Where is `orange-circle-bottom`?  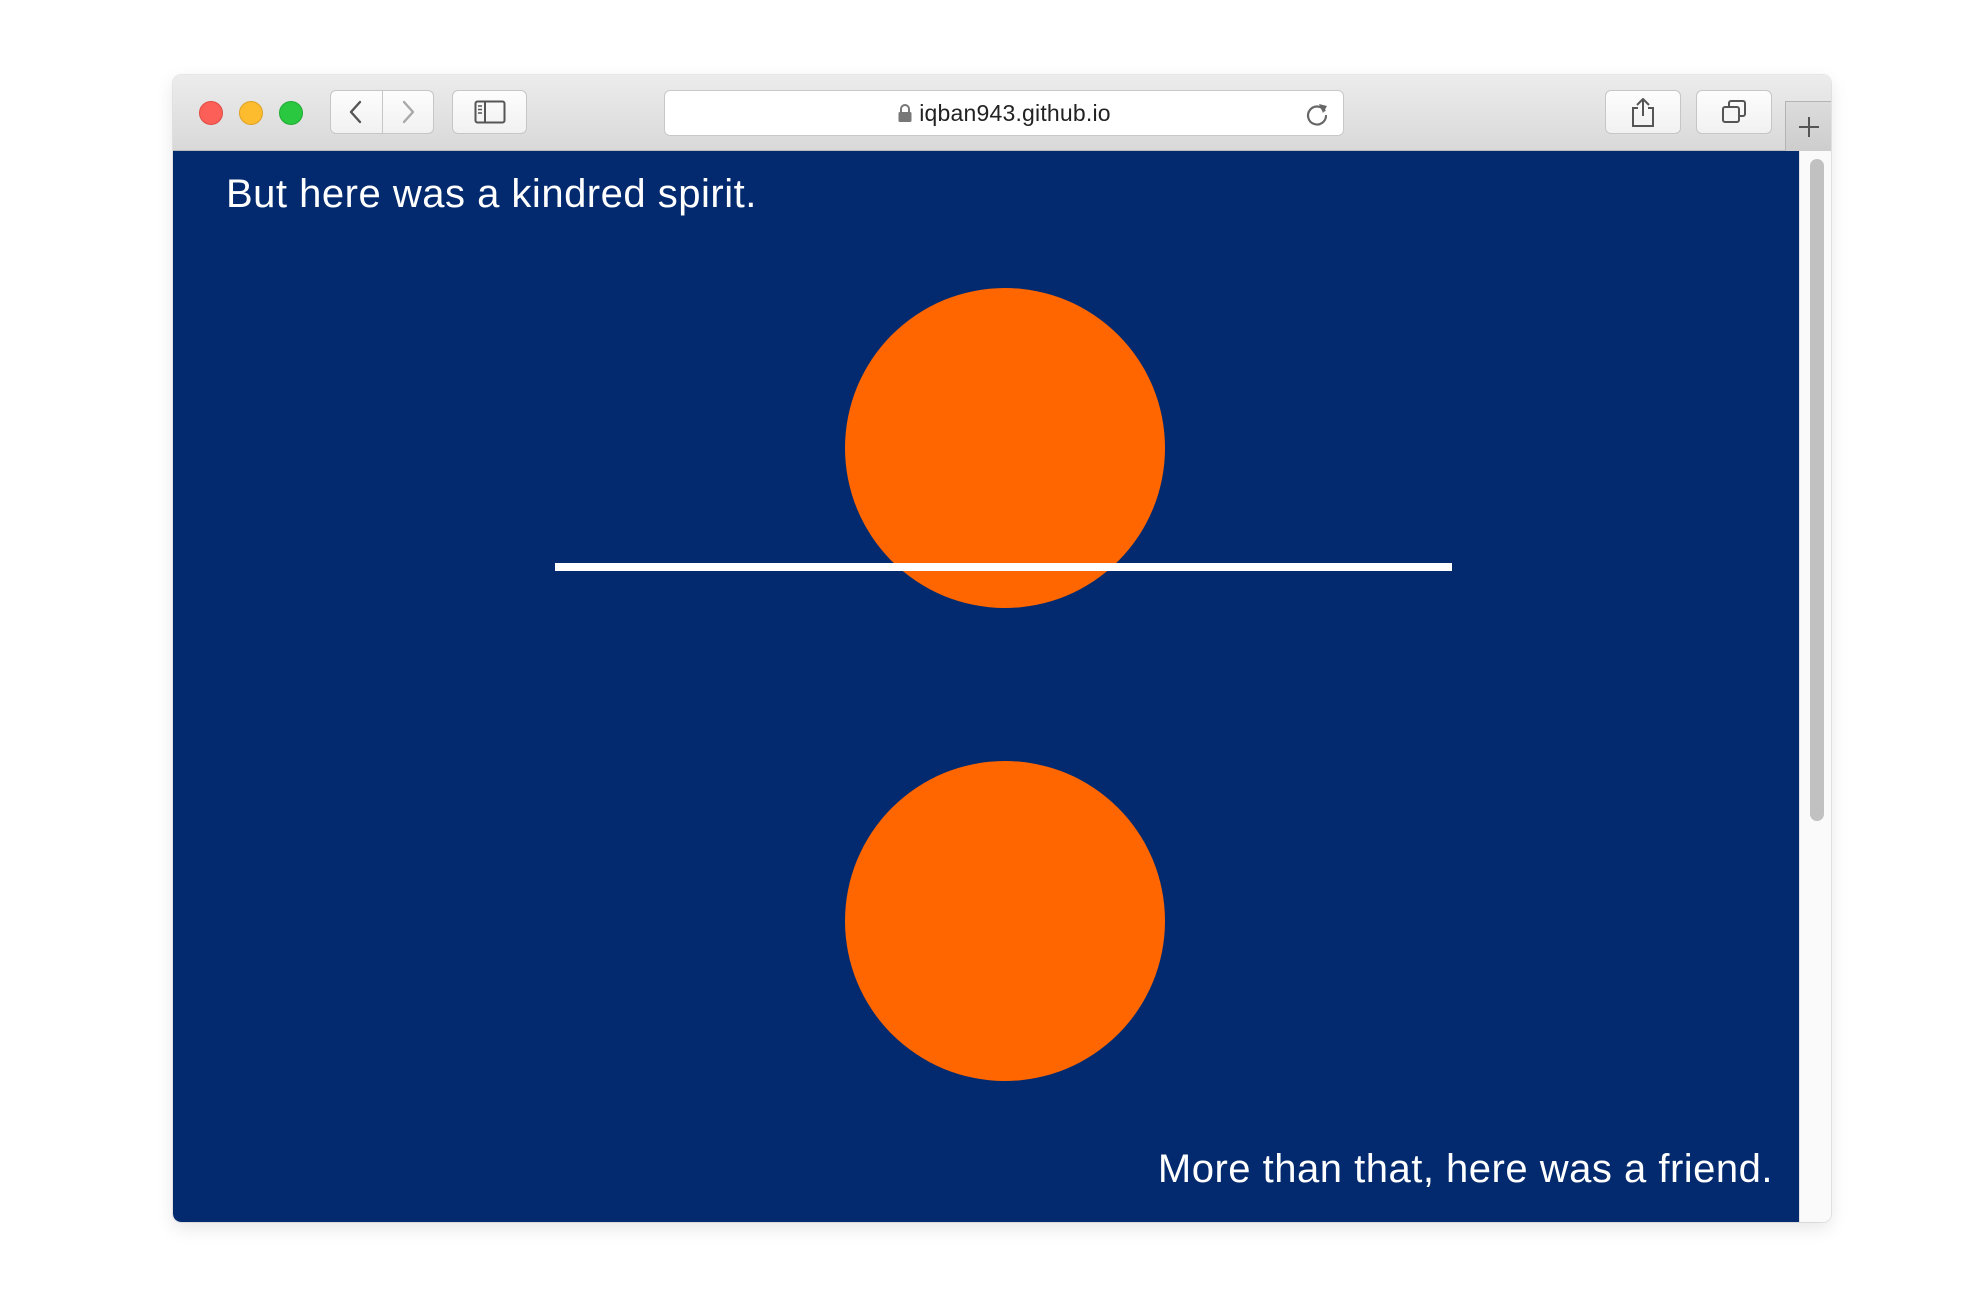
orange-circle-bottom is located at coordinates (1005, 921).